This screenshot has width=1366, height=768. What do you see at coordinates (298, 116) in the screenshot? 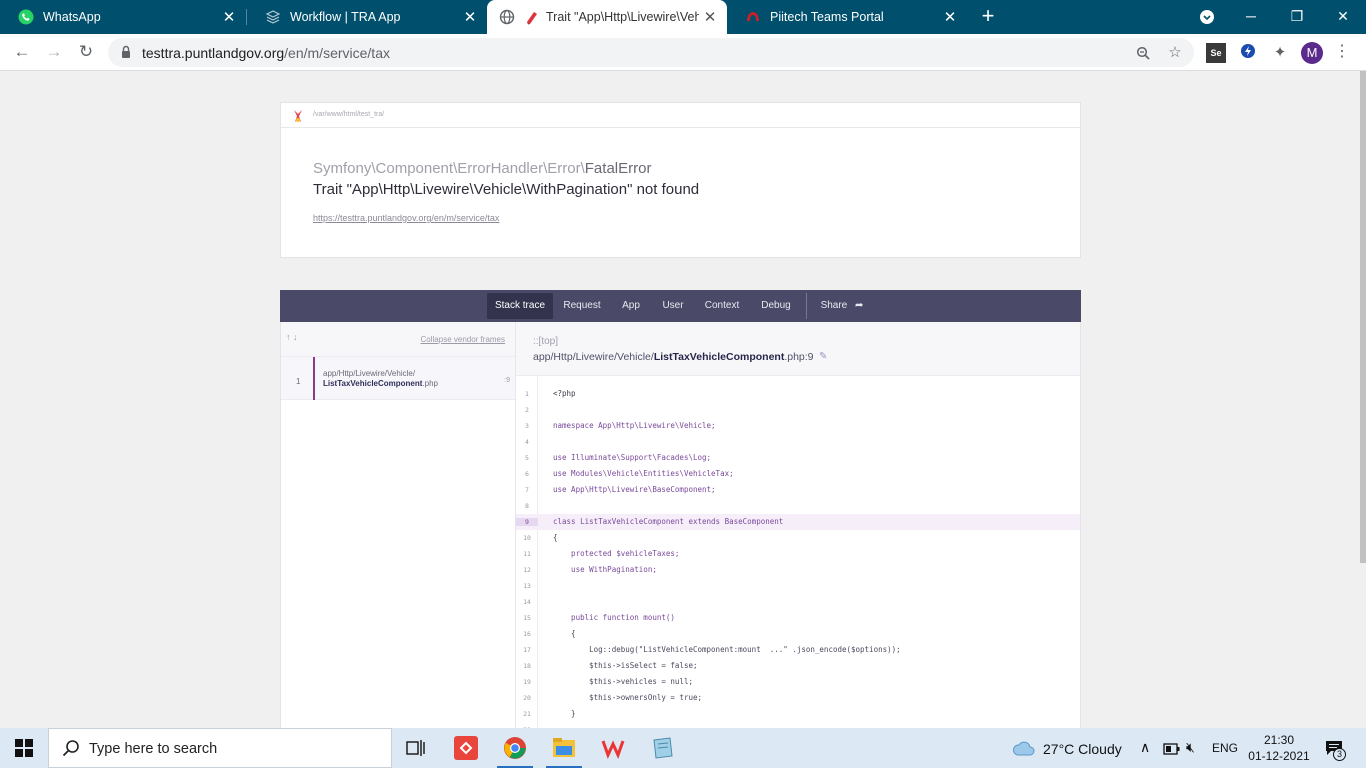
I see `ignition-logo-icon` at bounding box center [298, 116].